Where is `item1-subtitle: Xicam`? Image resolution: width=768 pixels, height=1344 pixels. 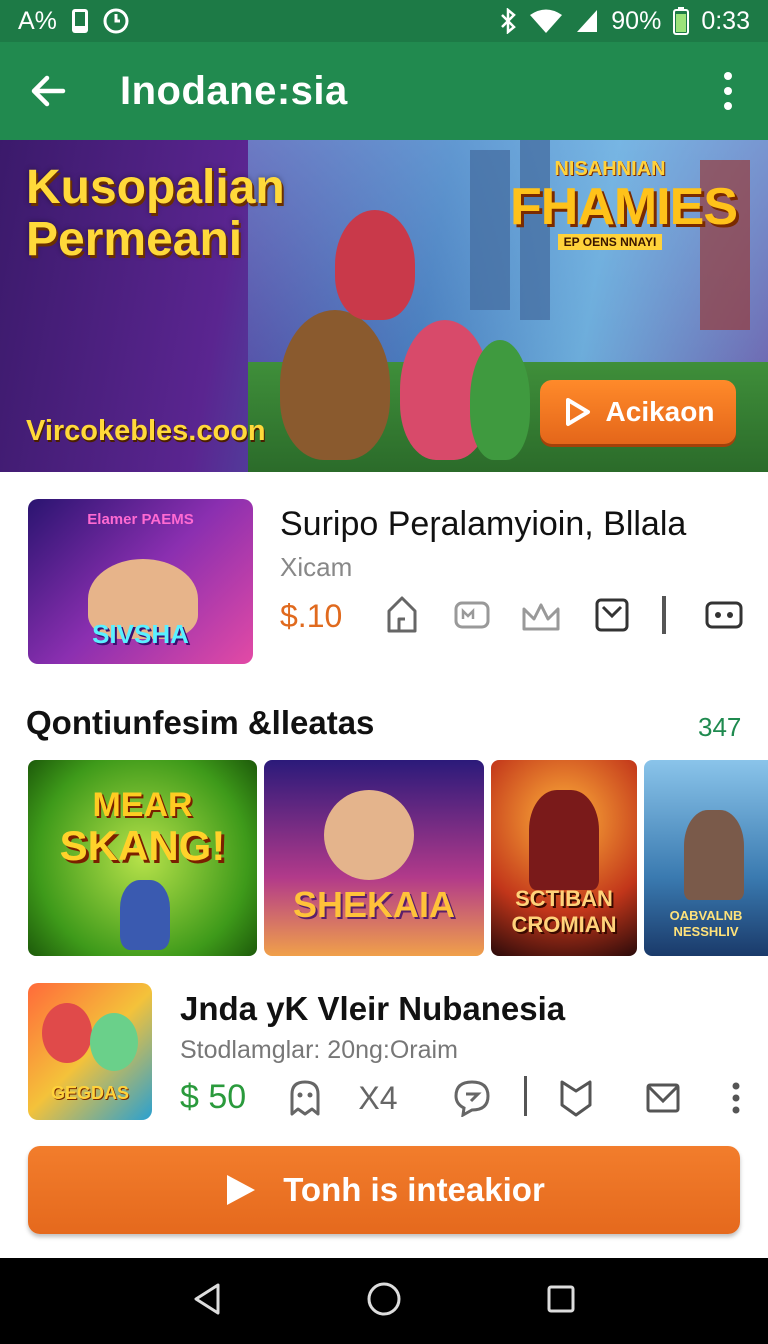
item1-subtitle: Xicam is located at coordinates (316, 567).